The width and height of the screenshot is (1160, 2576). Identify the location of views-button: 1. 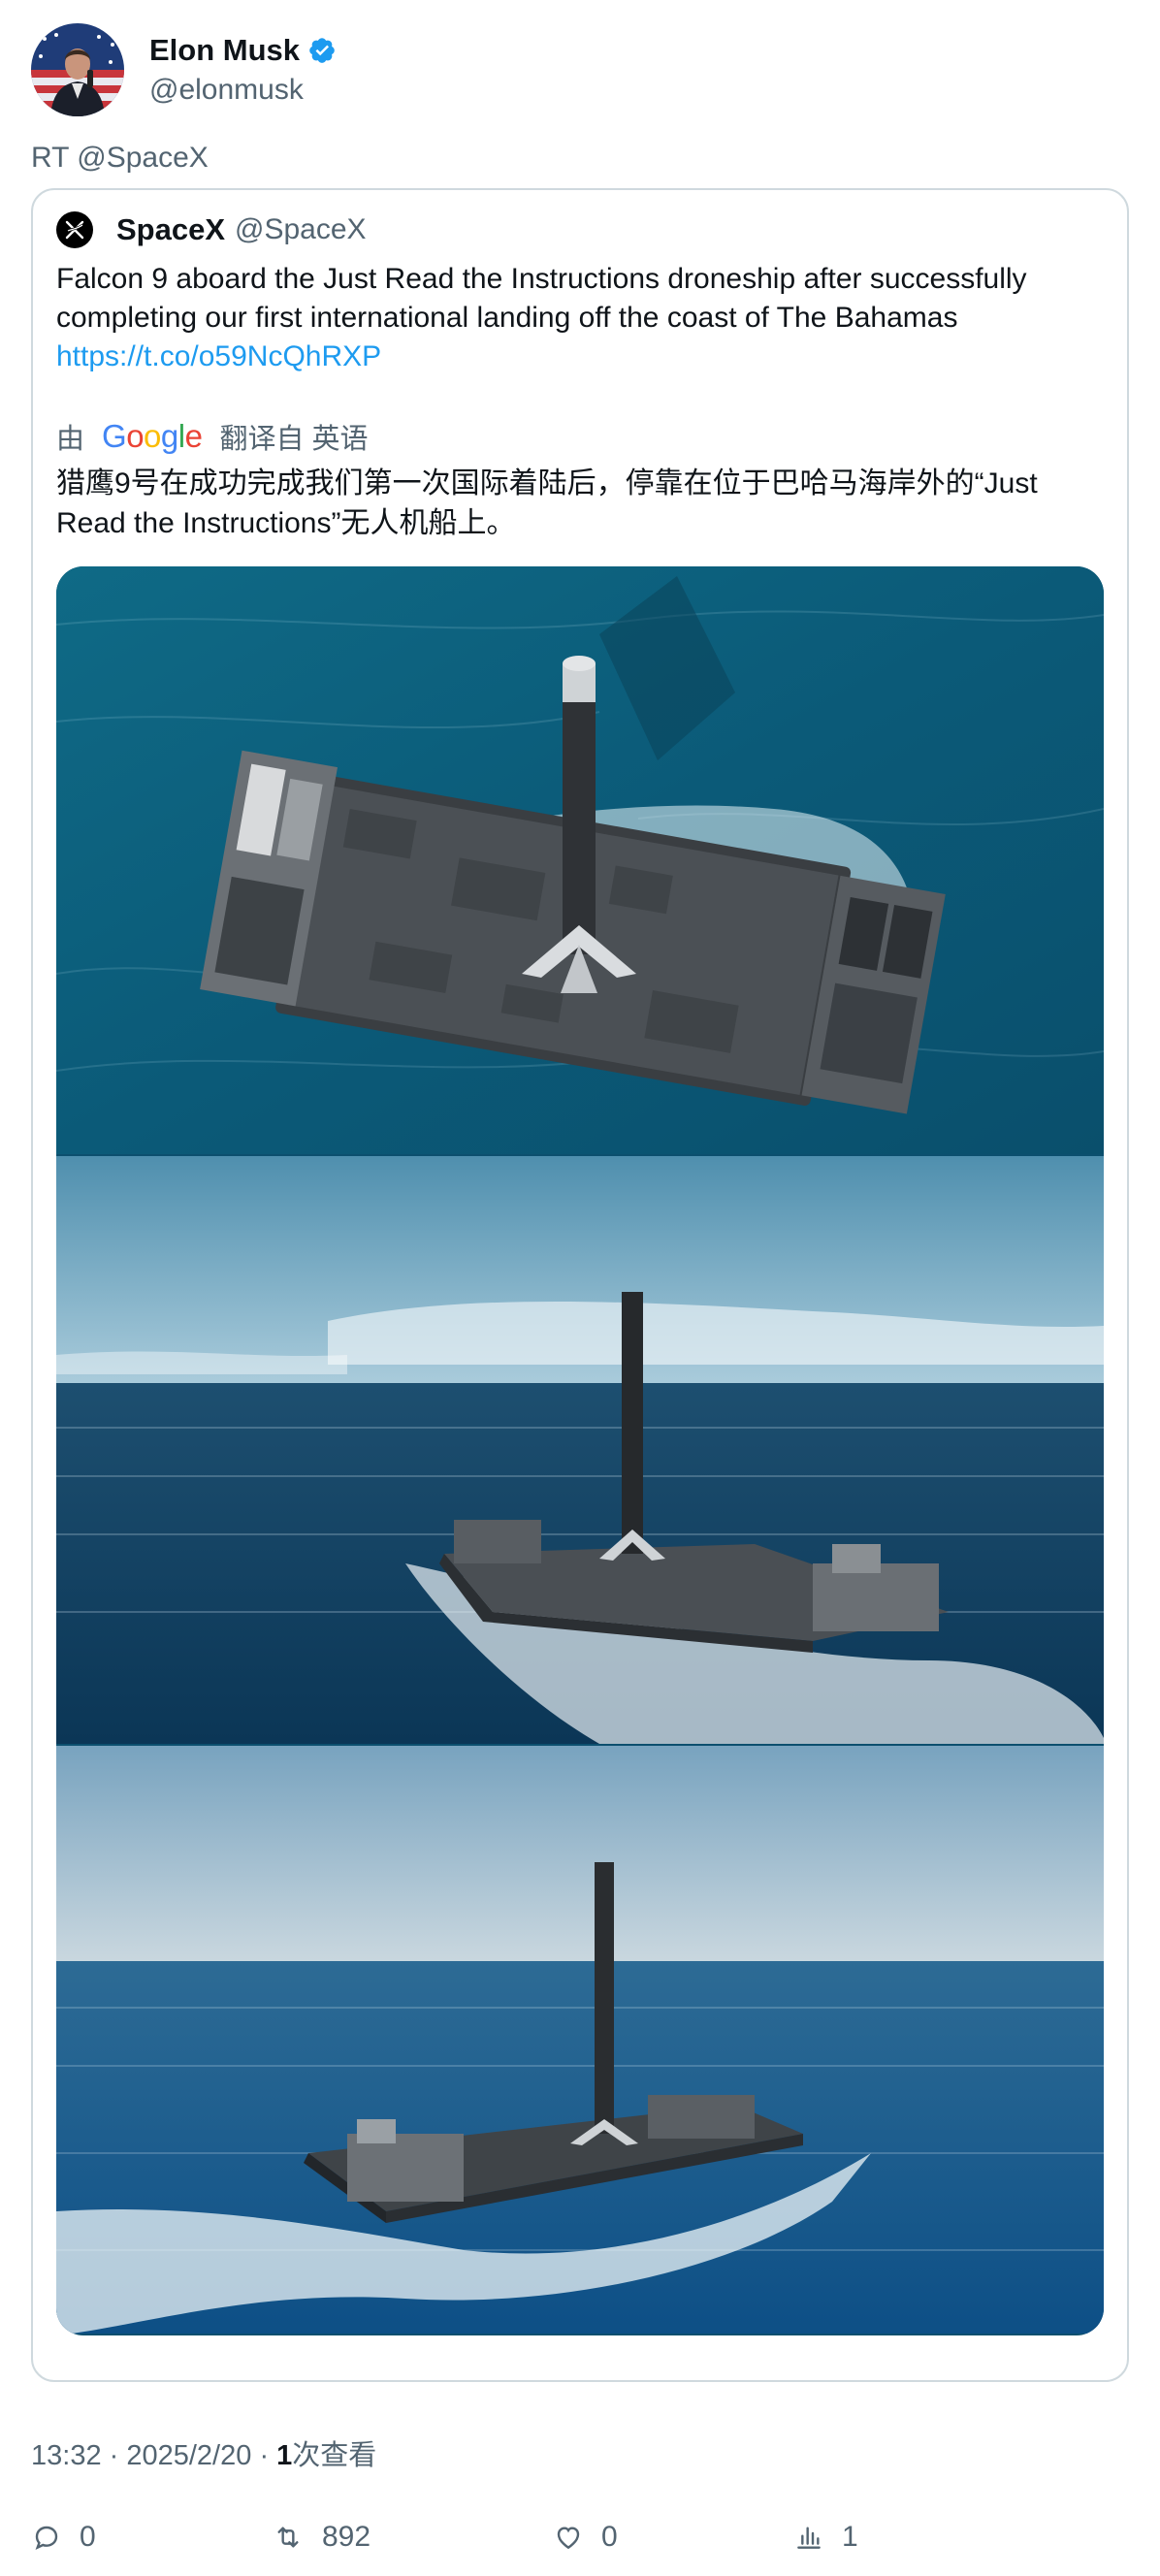
(825, 2537).